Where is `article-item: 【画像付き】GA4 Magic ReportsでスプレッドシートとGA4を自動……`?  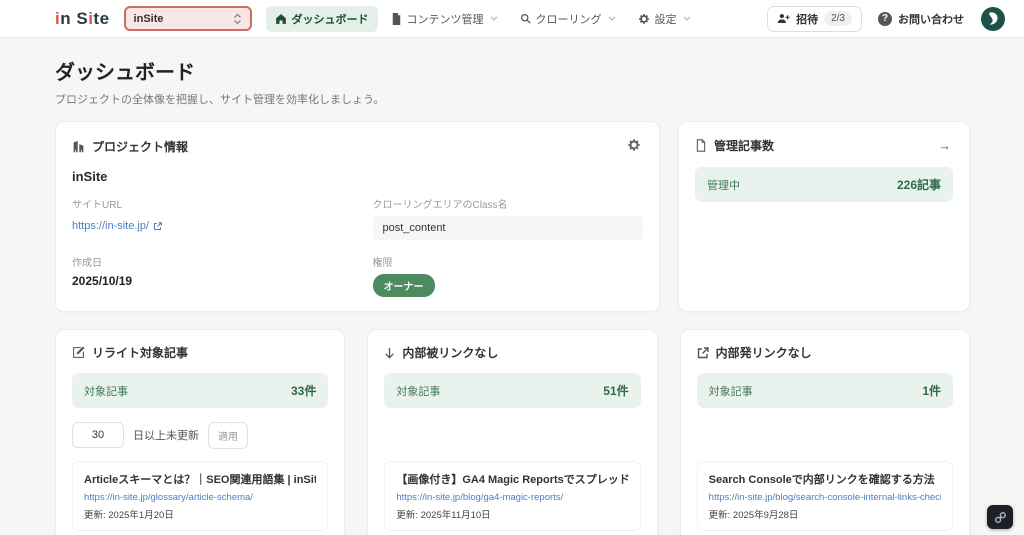
article-item: 【画像付き】GA4 Magic ReportsでスプレッドシートとGA4を自動…… is located at coordinates (512, 496).